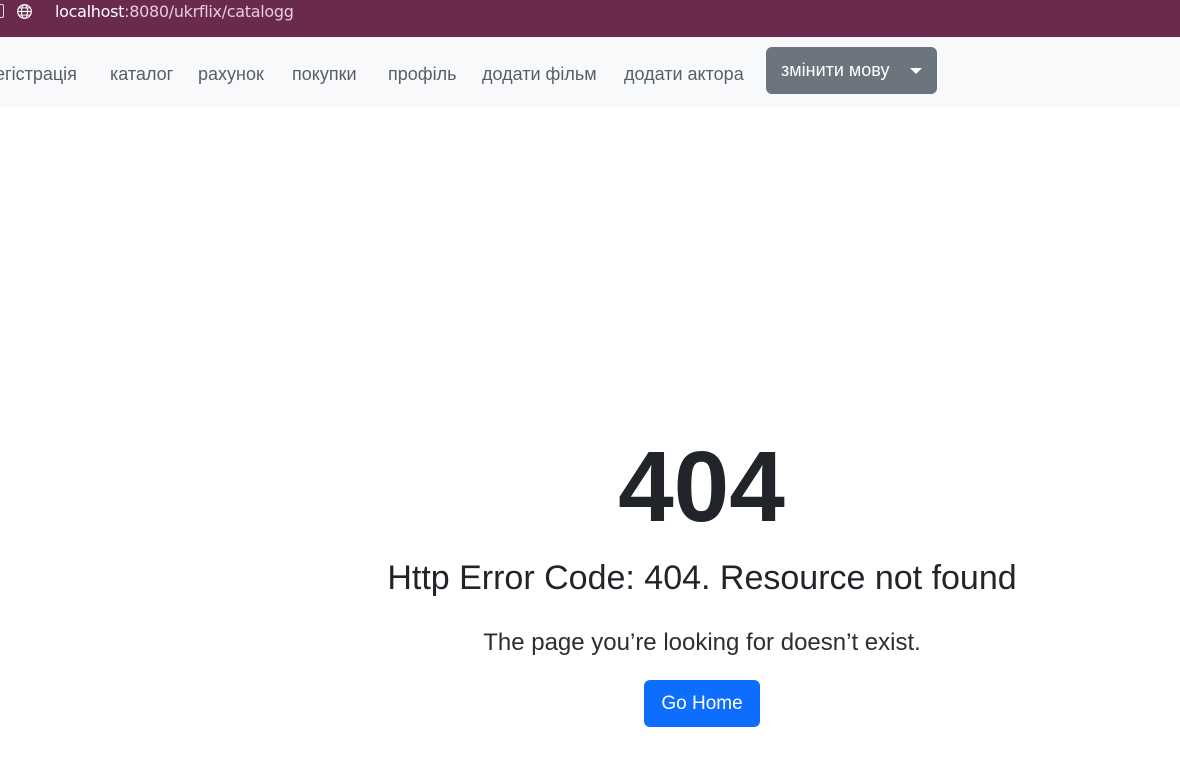  Describe the element at coordinates (539, 74) in the screenshot. I see `nav-link-add-film: додати фільм` at that location.